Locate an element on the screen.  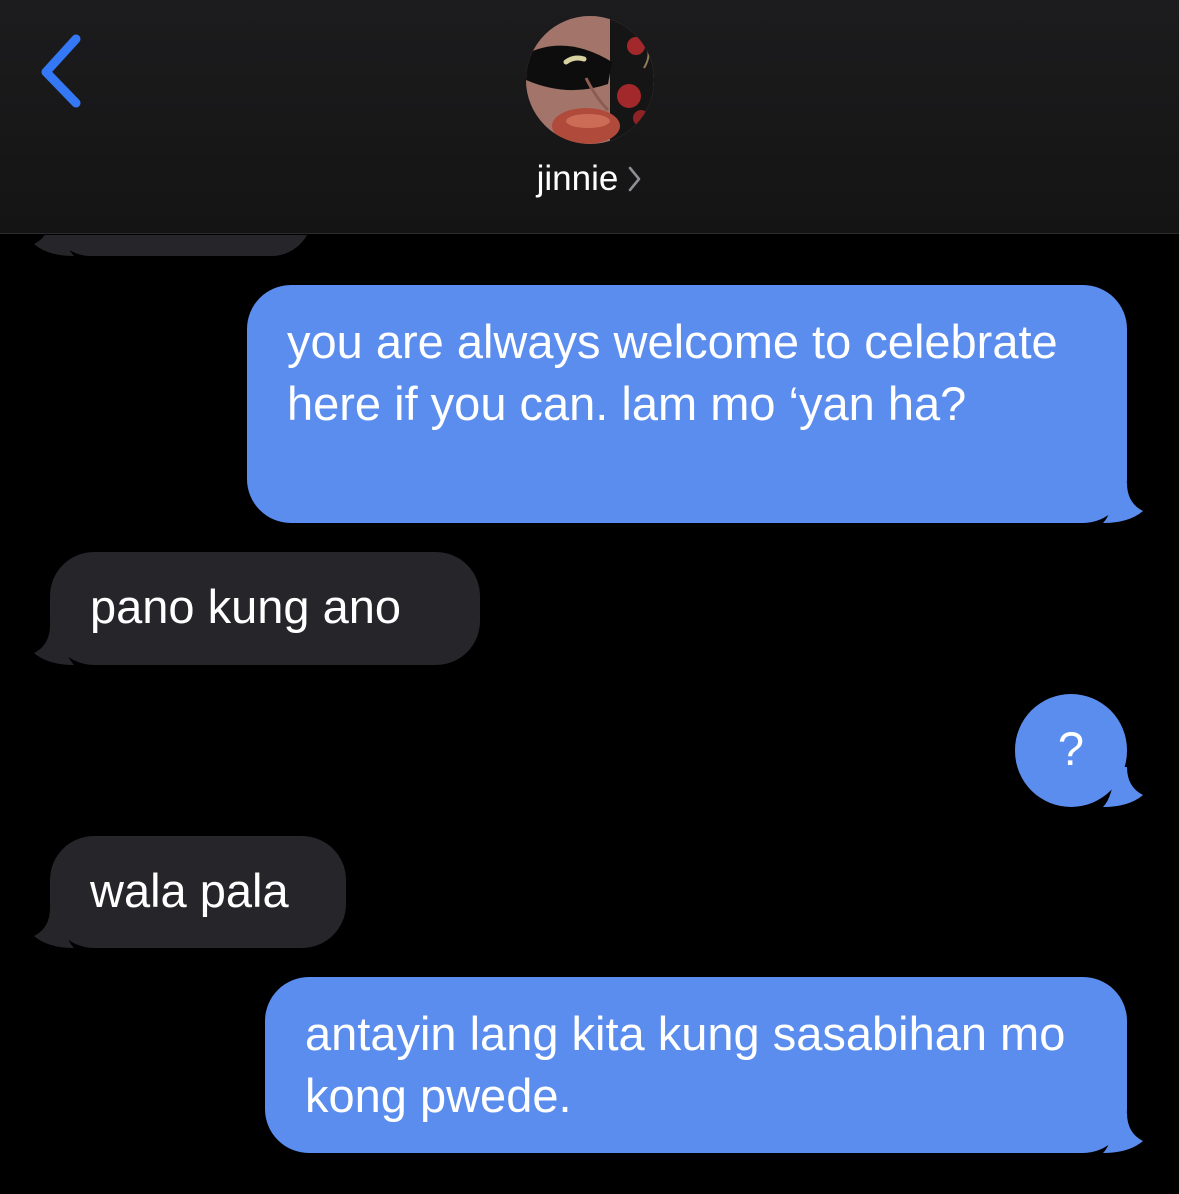
contact-name: jinnie is located at coordinates (577, 178).